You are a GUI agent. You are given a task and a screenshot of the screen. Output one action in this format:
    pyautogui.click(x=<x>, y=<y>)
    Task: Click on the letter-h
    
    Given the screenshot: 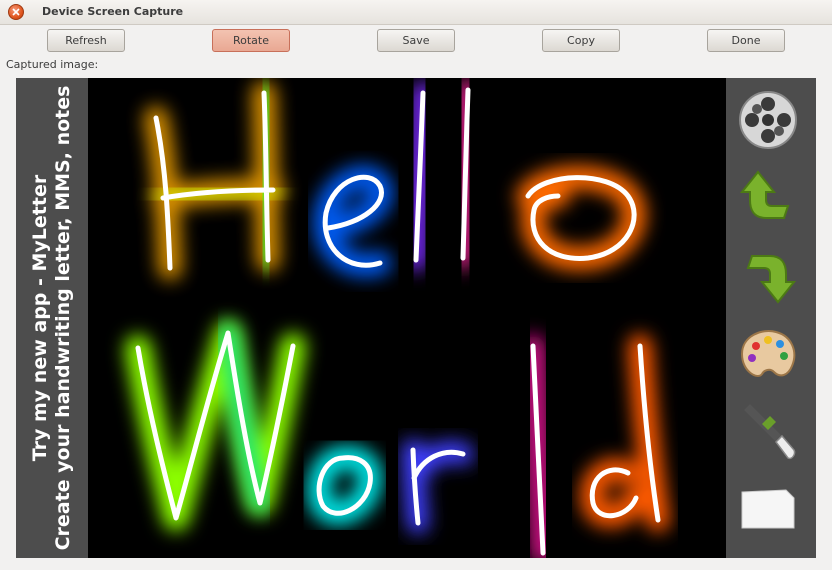 What is the action you would take?
    pyautogui.click(x=214, y=180)
    